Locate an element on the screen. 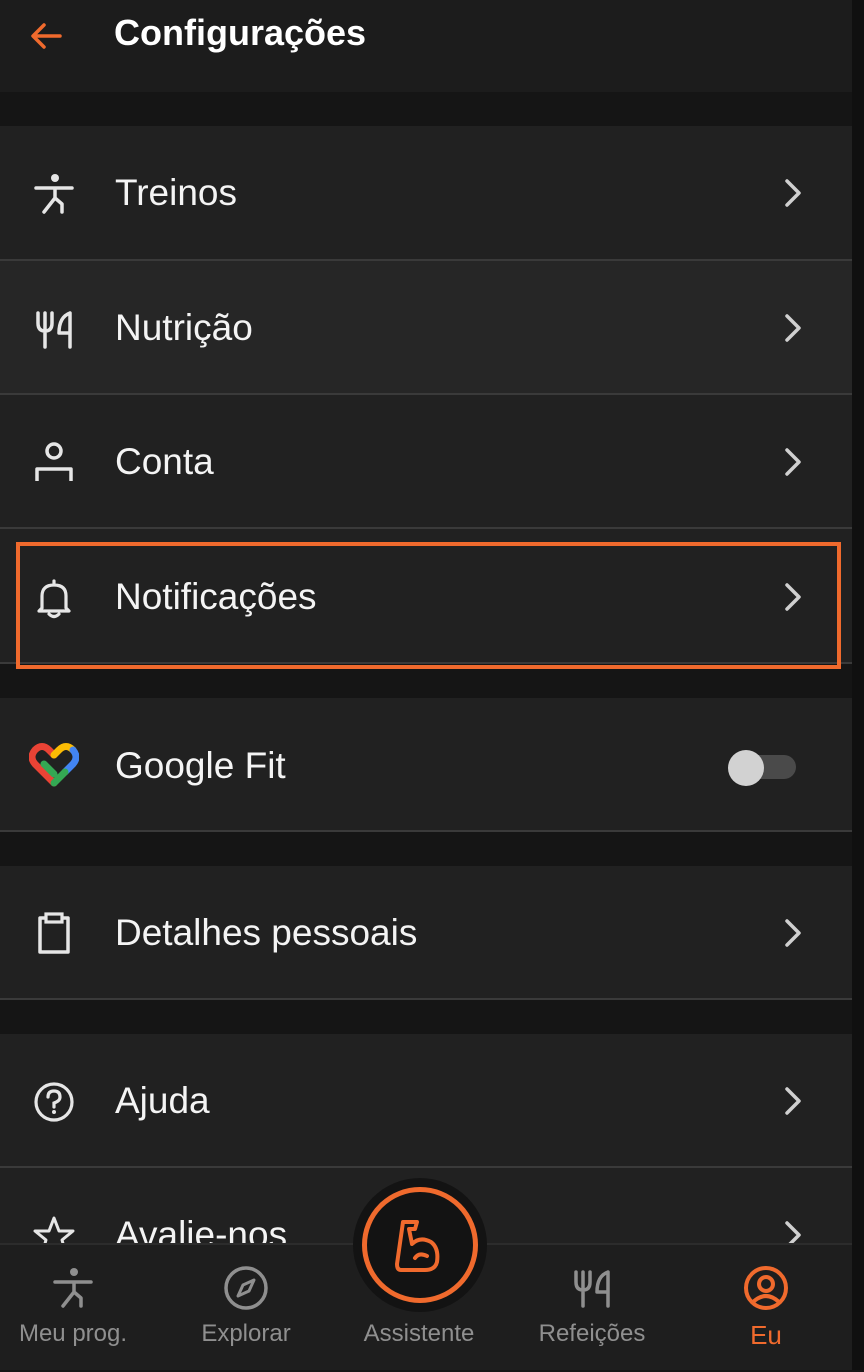  page-title: Configurações is located at coordinates (240, 32).